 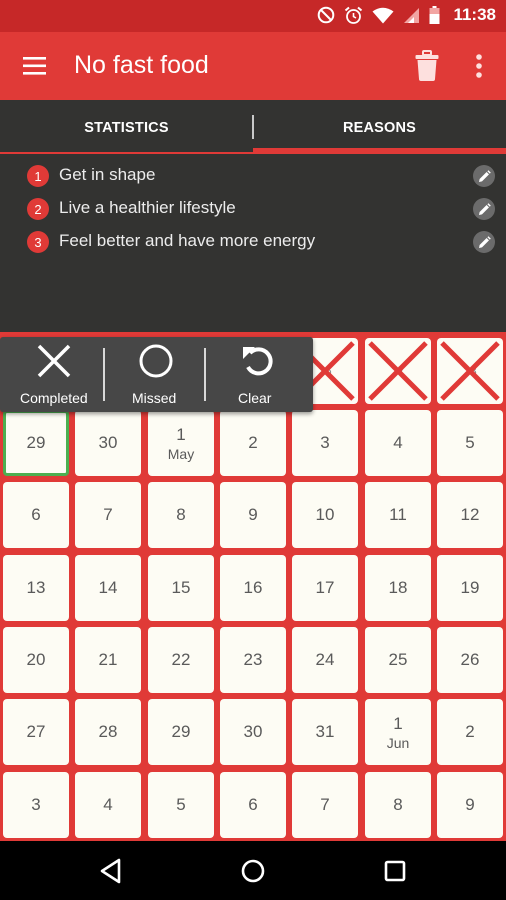 I want to click on home-button, so click(x=253, y=871).